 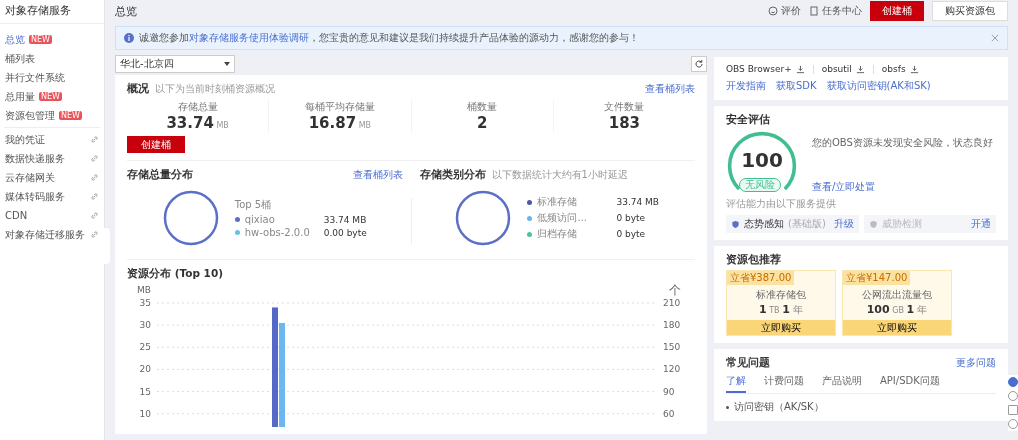 What do you see at coordinates (144, 290) in the screenshot?
I see `axis-label: MB` at bounding box center [144, 290].